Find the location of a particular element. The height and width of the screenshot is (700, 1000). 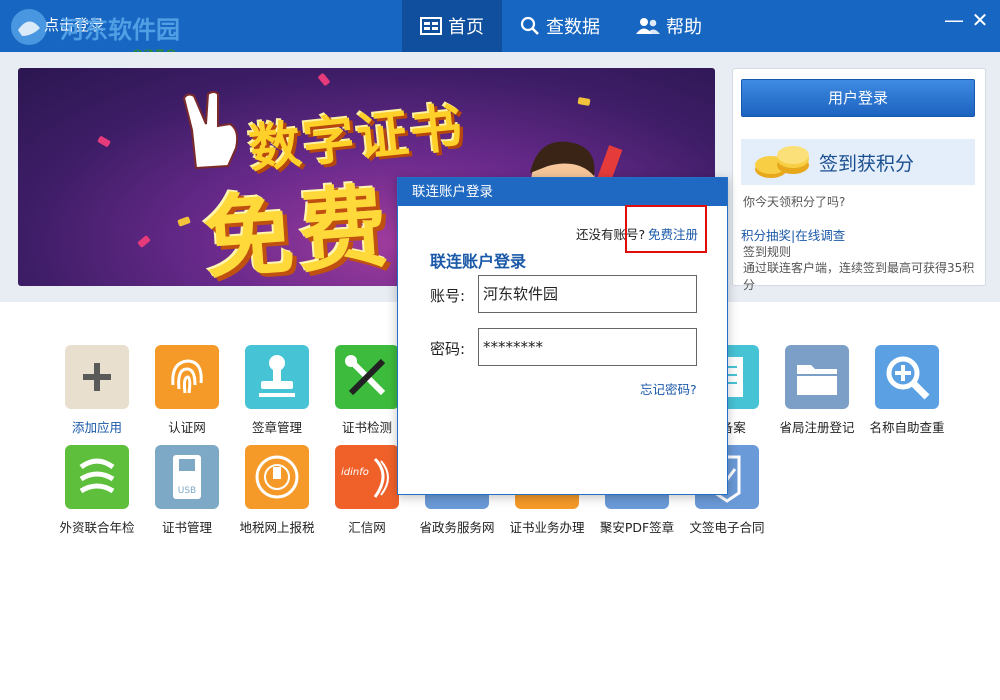

checkin-rules-link: 签到规则 is located at coordinates (767, 251).